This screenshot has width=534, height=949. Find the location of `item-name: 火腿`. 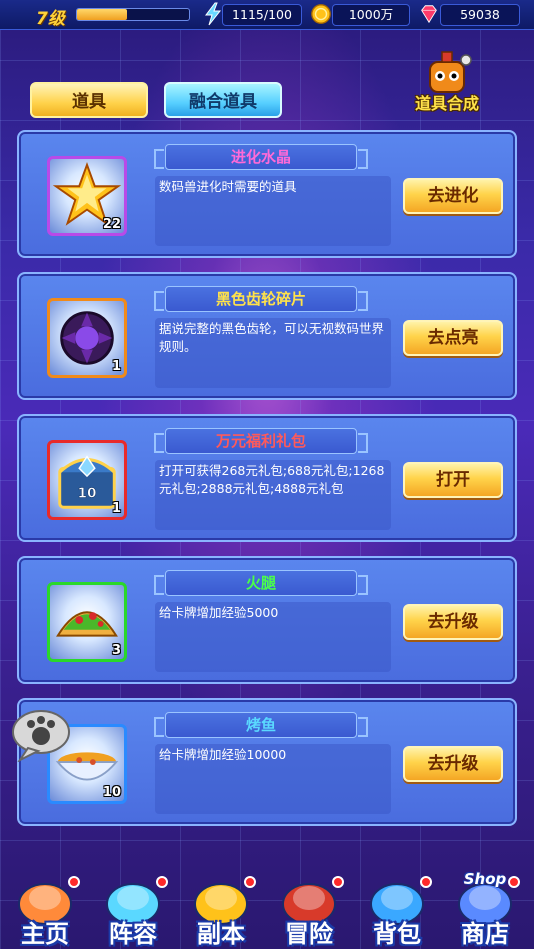

item-name: 火腿 is located at coordinates (260, 583).